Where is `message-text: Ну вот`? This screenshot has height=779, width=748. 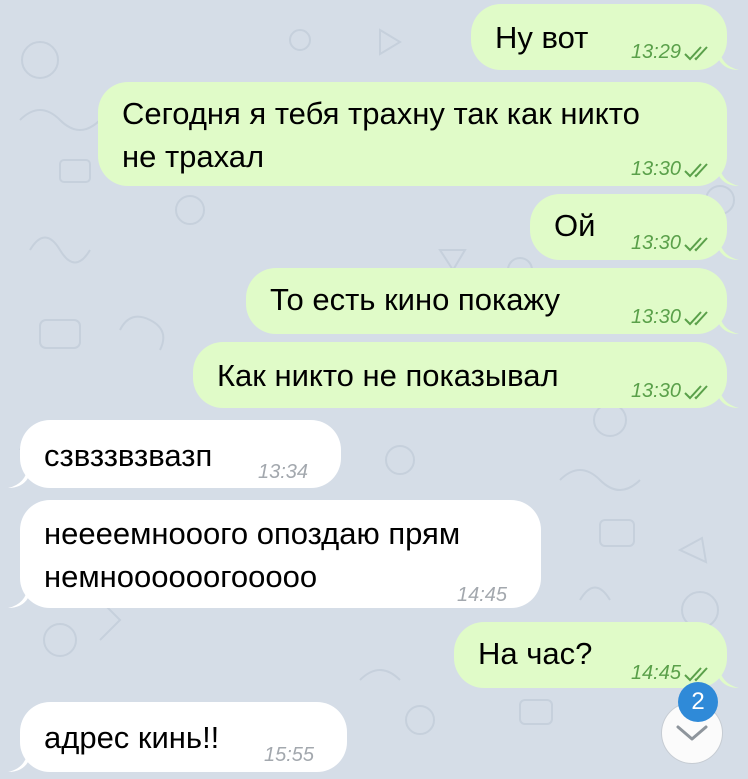
message-text: Ну вот is located at coordinates (542, 37).